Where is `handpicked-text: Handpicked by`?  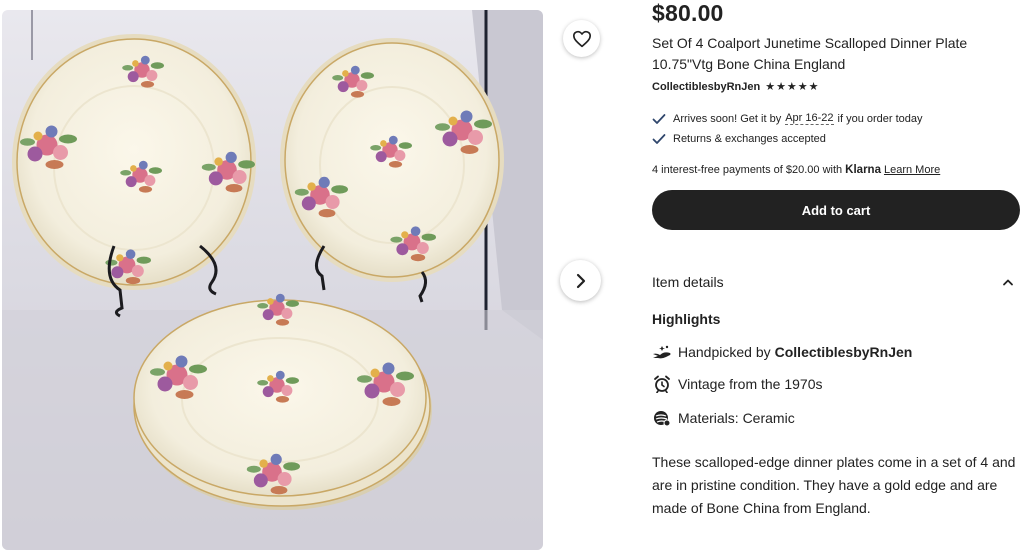 handpicked-text: Handpicked by is located at coordinates (724, 352).